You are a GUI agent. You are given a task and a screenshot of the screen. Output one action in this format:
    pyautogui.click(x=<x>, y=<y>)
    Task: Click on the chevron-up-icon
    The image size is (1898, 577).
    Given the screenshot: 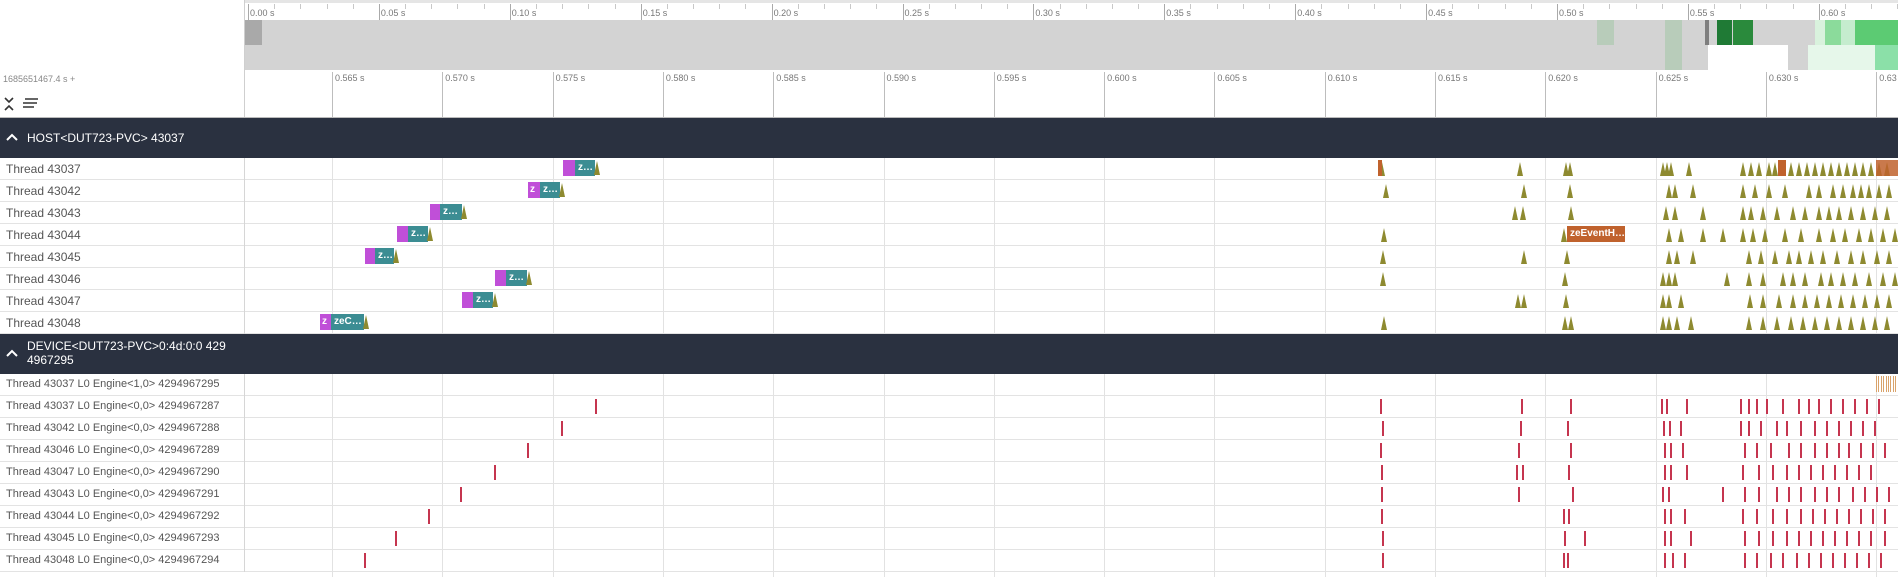 What is the action you would take?
    pyautogui.click(x=12, y=137)
    